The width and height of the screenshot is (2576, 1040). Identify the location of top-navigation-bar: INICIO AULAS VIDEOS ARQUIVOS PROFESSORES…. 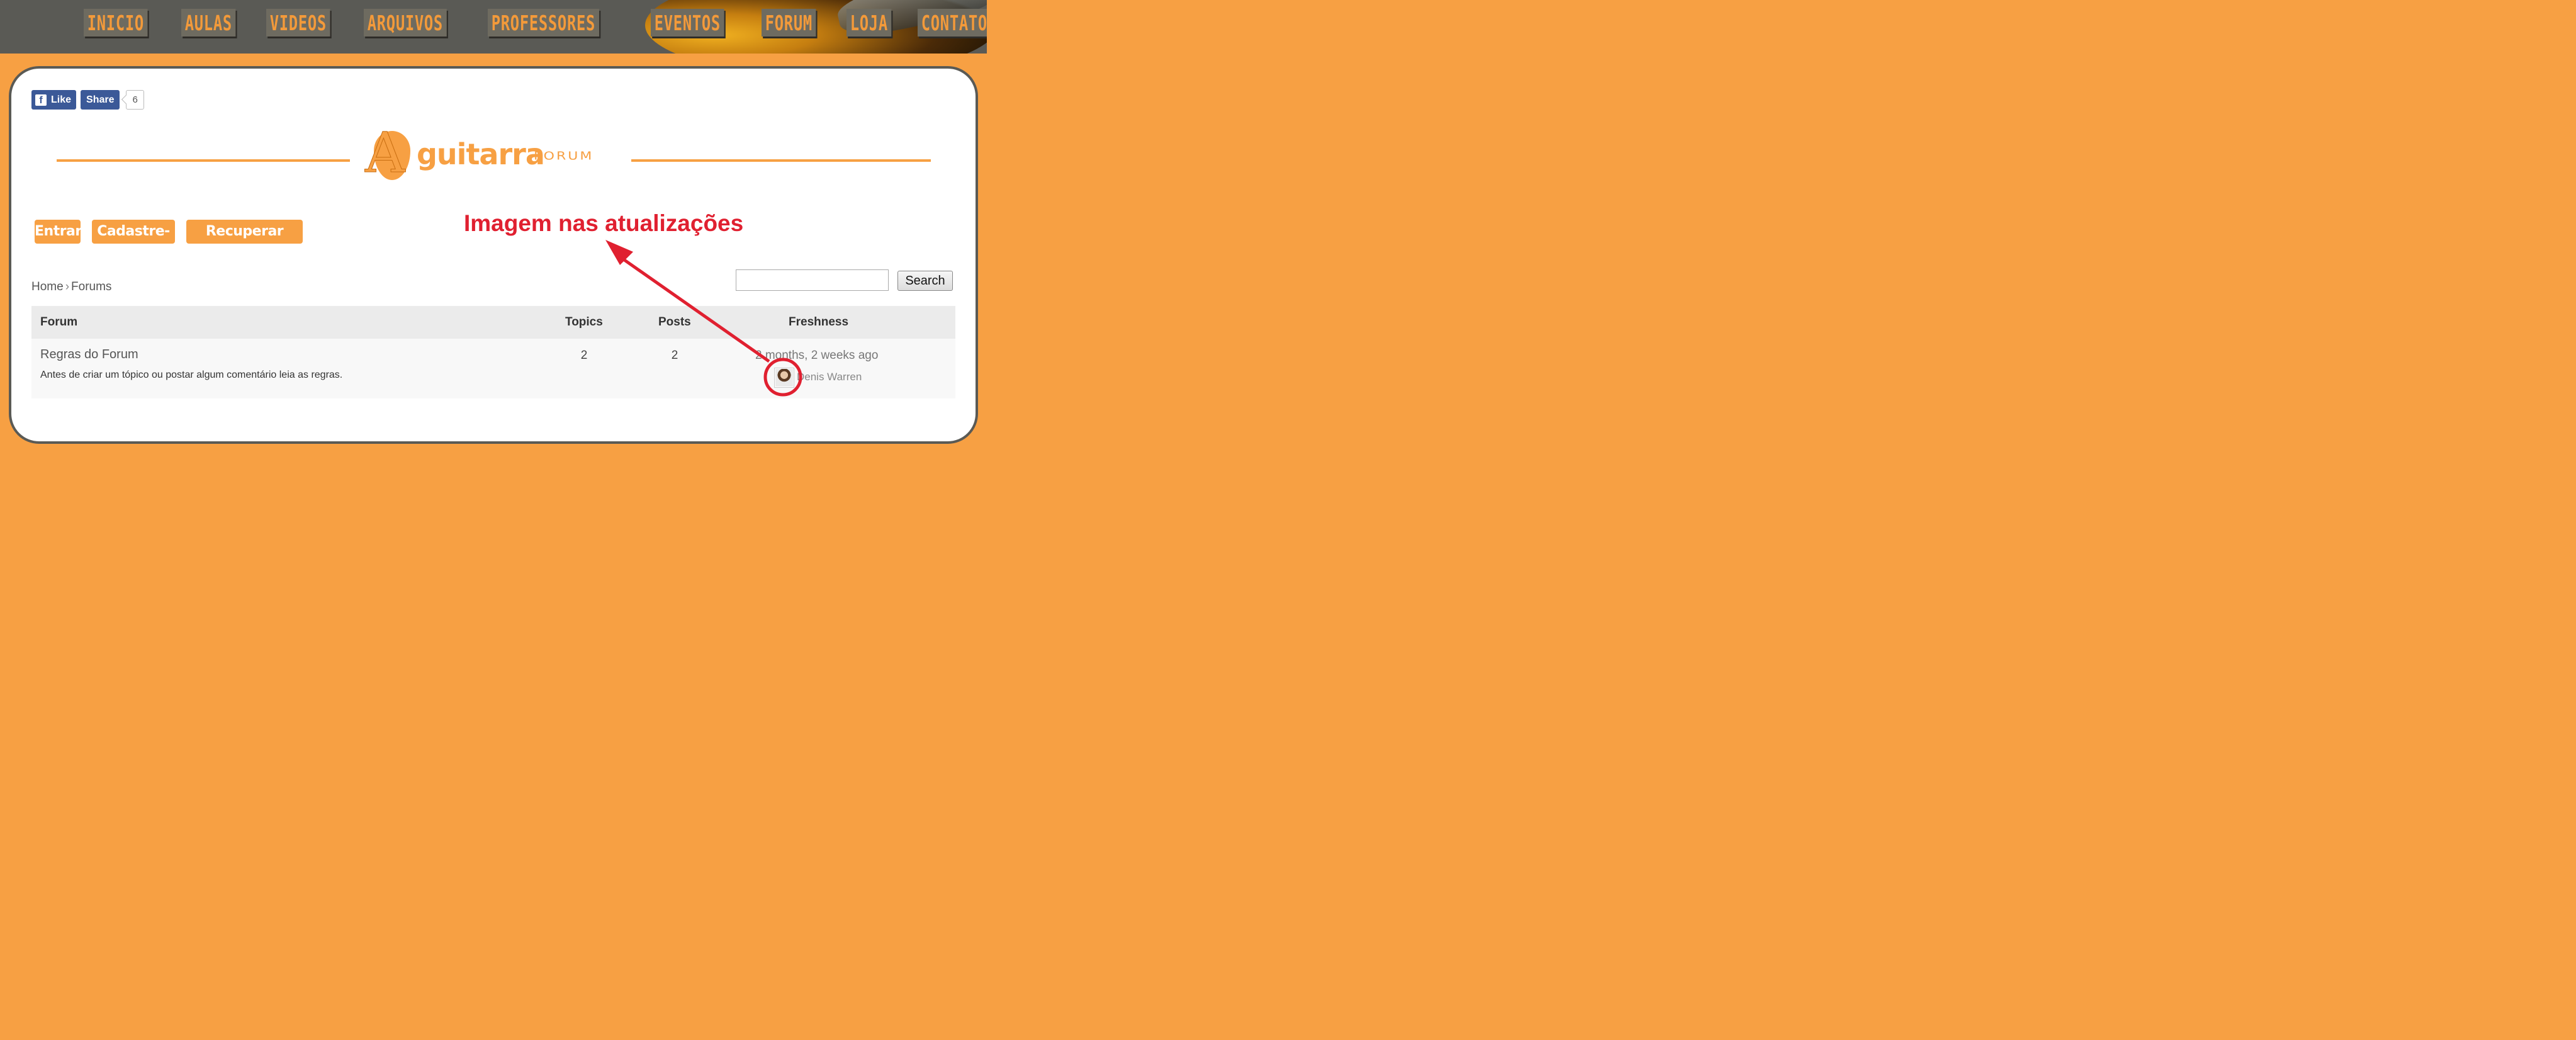
(493, 27).